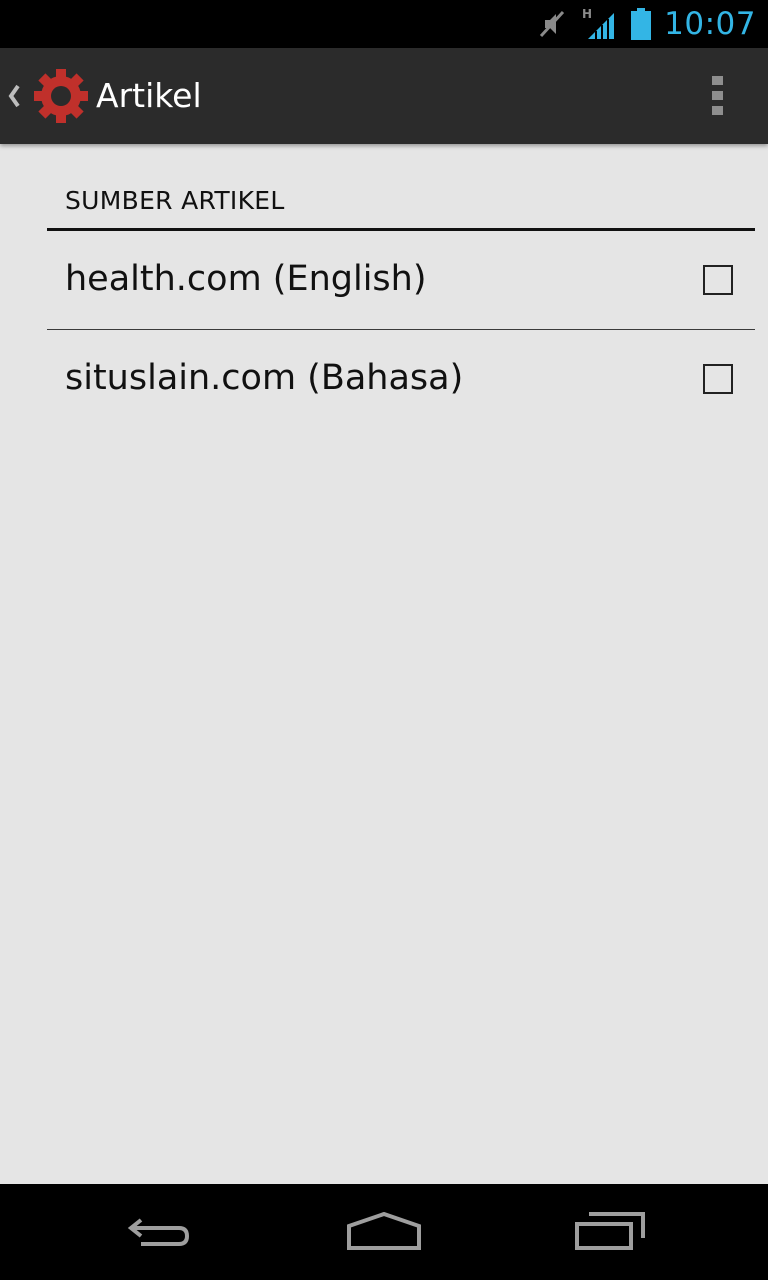 The image size is (768, 1280). Describe the element at coordinates (552, 24) in the screenshot. I see `mute-icon` at that location.